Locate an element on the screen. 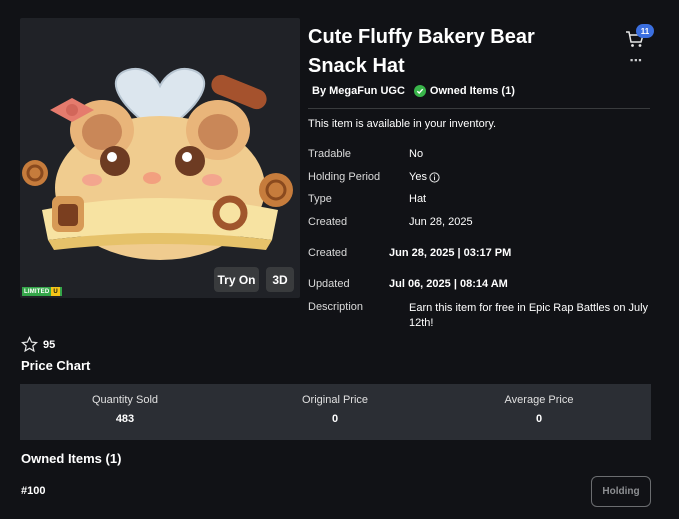 This screenshot has width=679, height=519. stat-label: Original Price is located at coordinates (335, 400).